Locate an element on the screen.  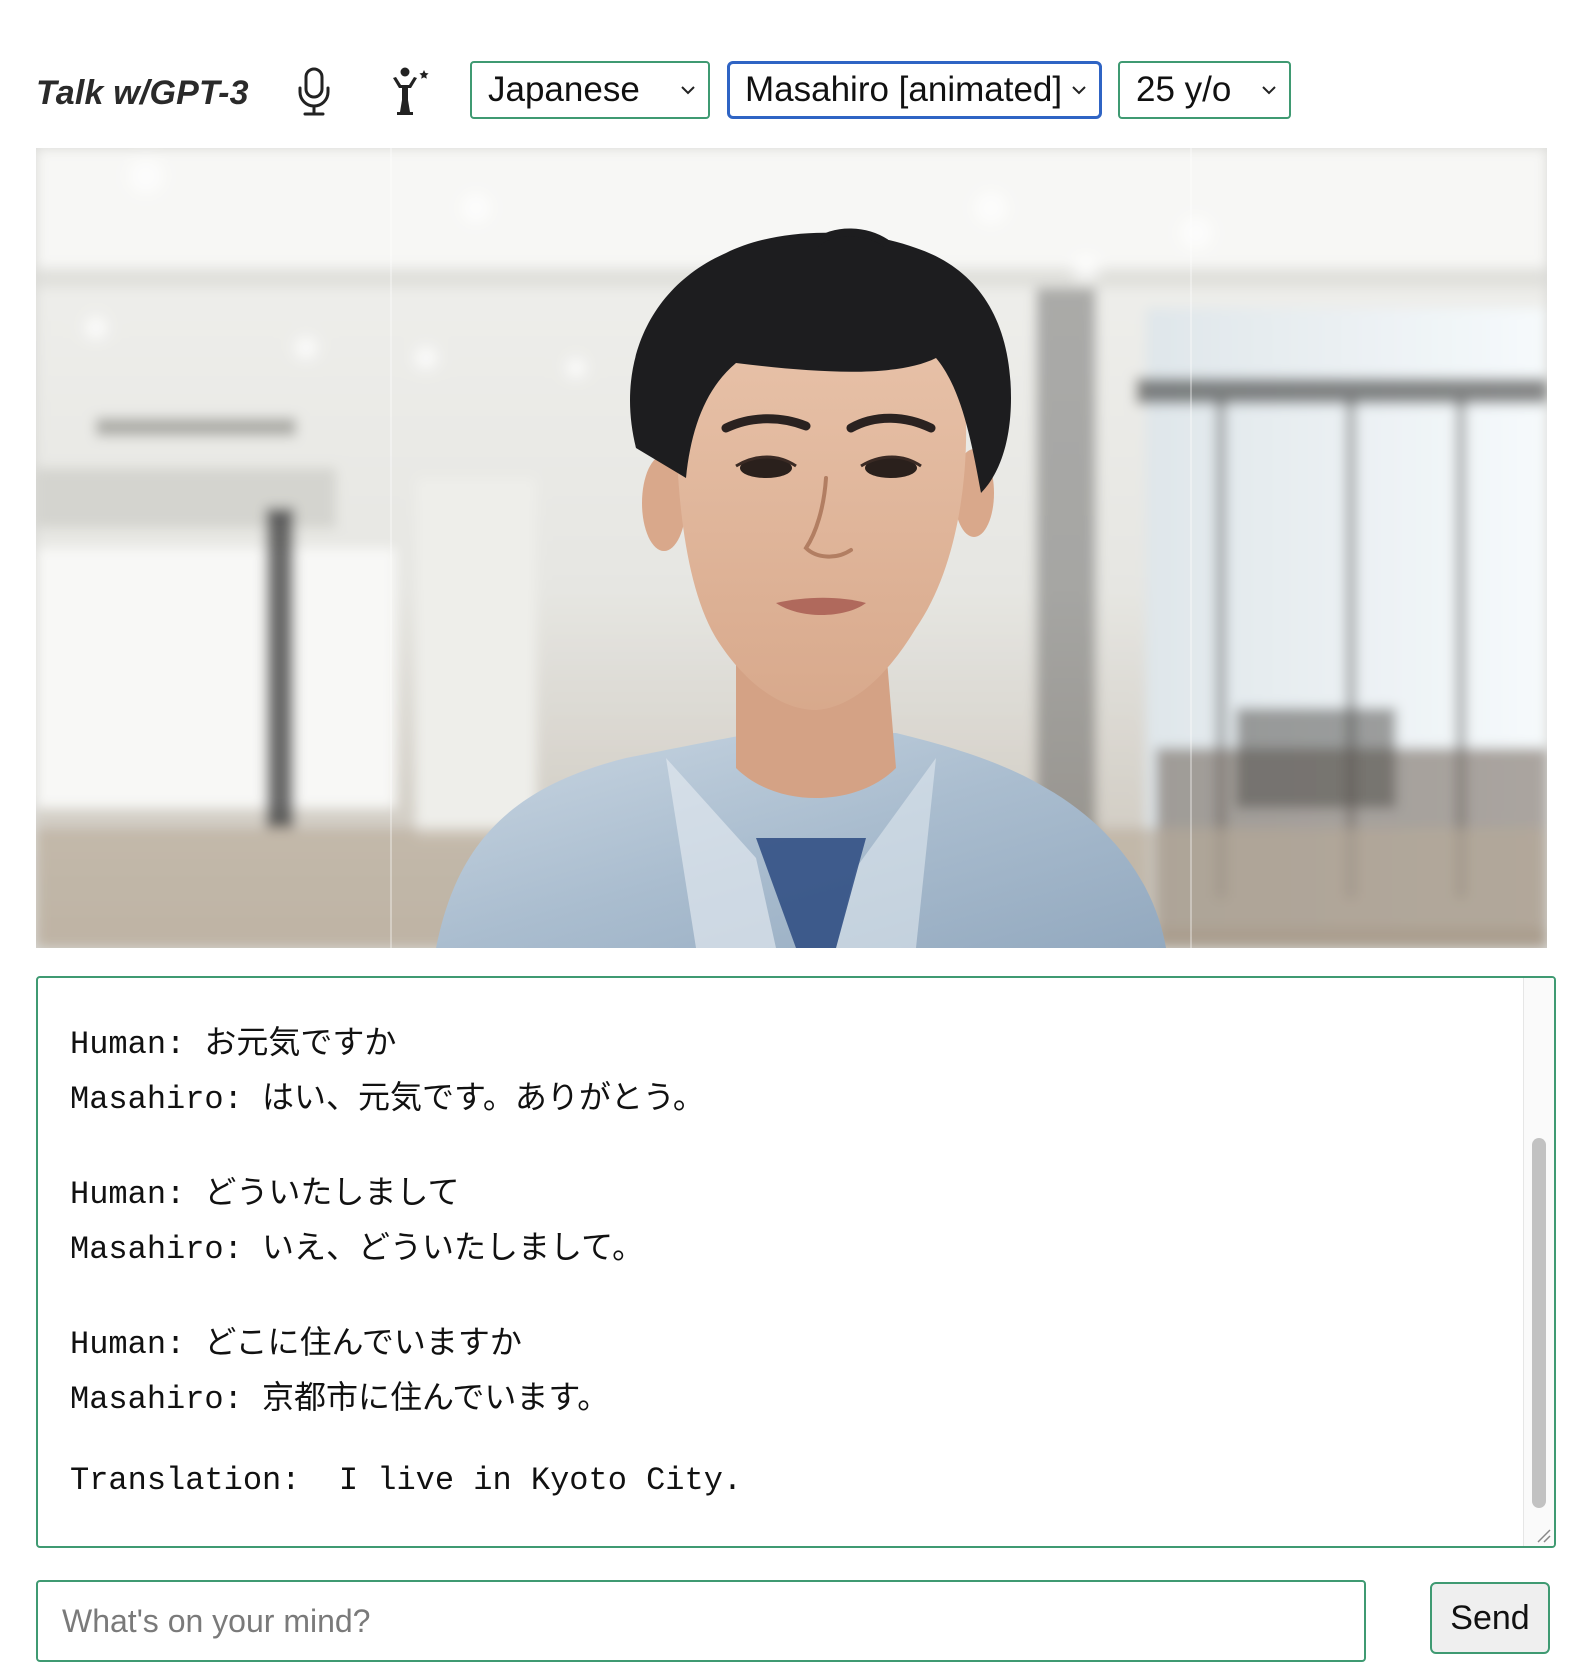
send-button: Send is located at coordinates (1490, 1618).